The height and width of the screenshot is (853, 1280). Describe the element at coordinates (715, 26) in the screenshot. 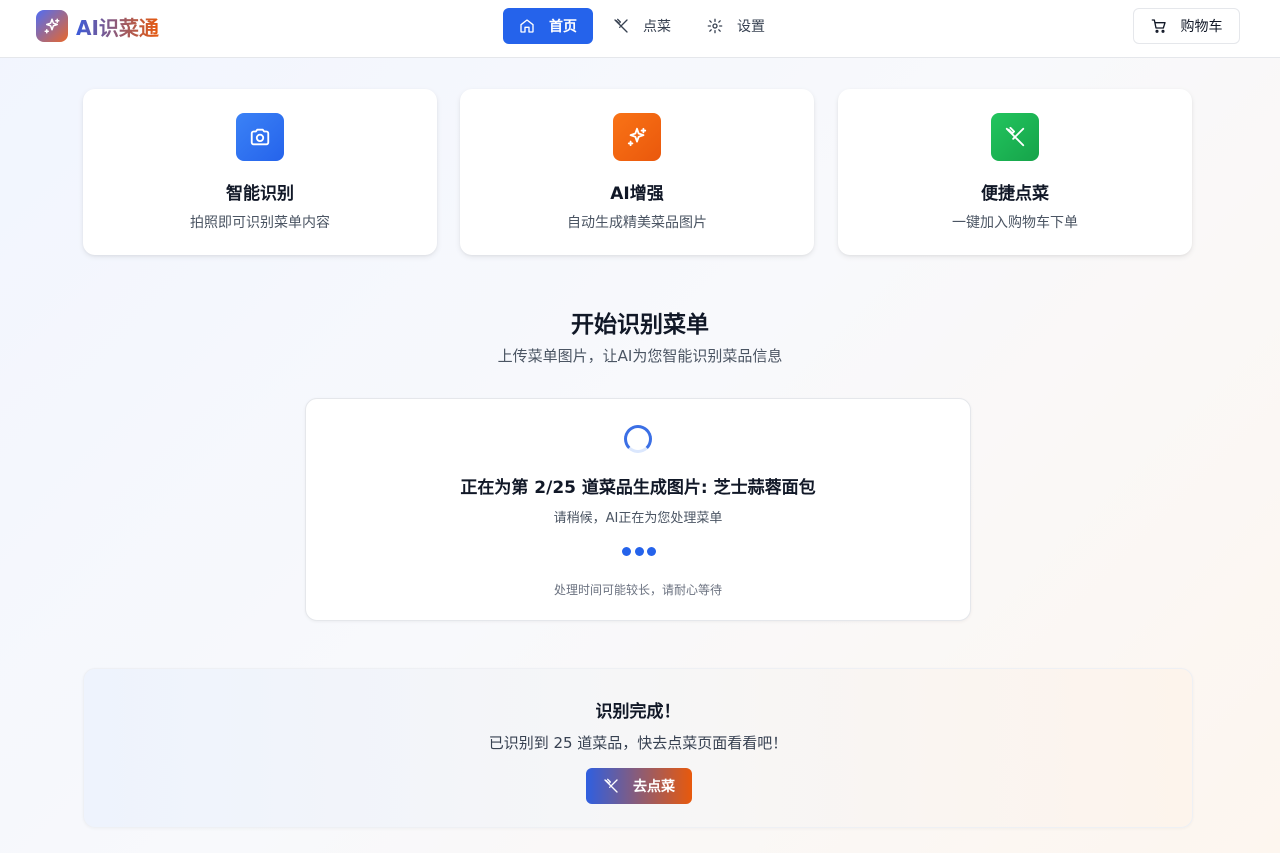

I see `gear-icon` at that location.